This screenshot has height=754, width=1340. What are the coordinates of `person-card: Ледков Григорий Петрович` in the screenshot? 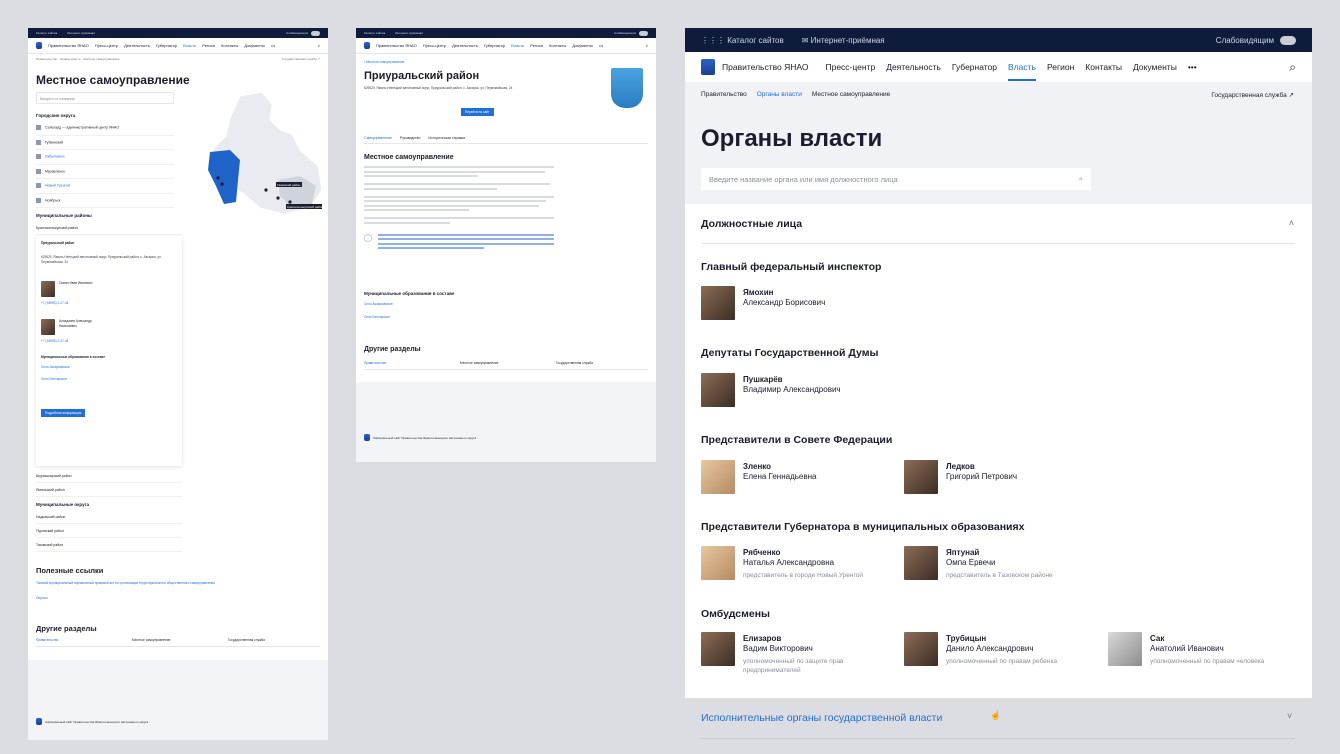 It's located at (960, 477).